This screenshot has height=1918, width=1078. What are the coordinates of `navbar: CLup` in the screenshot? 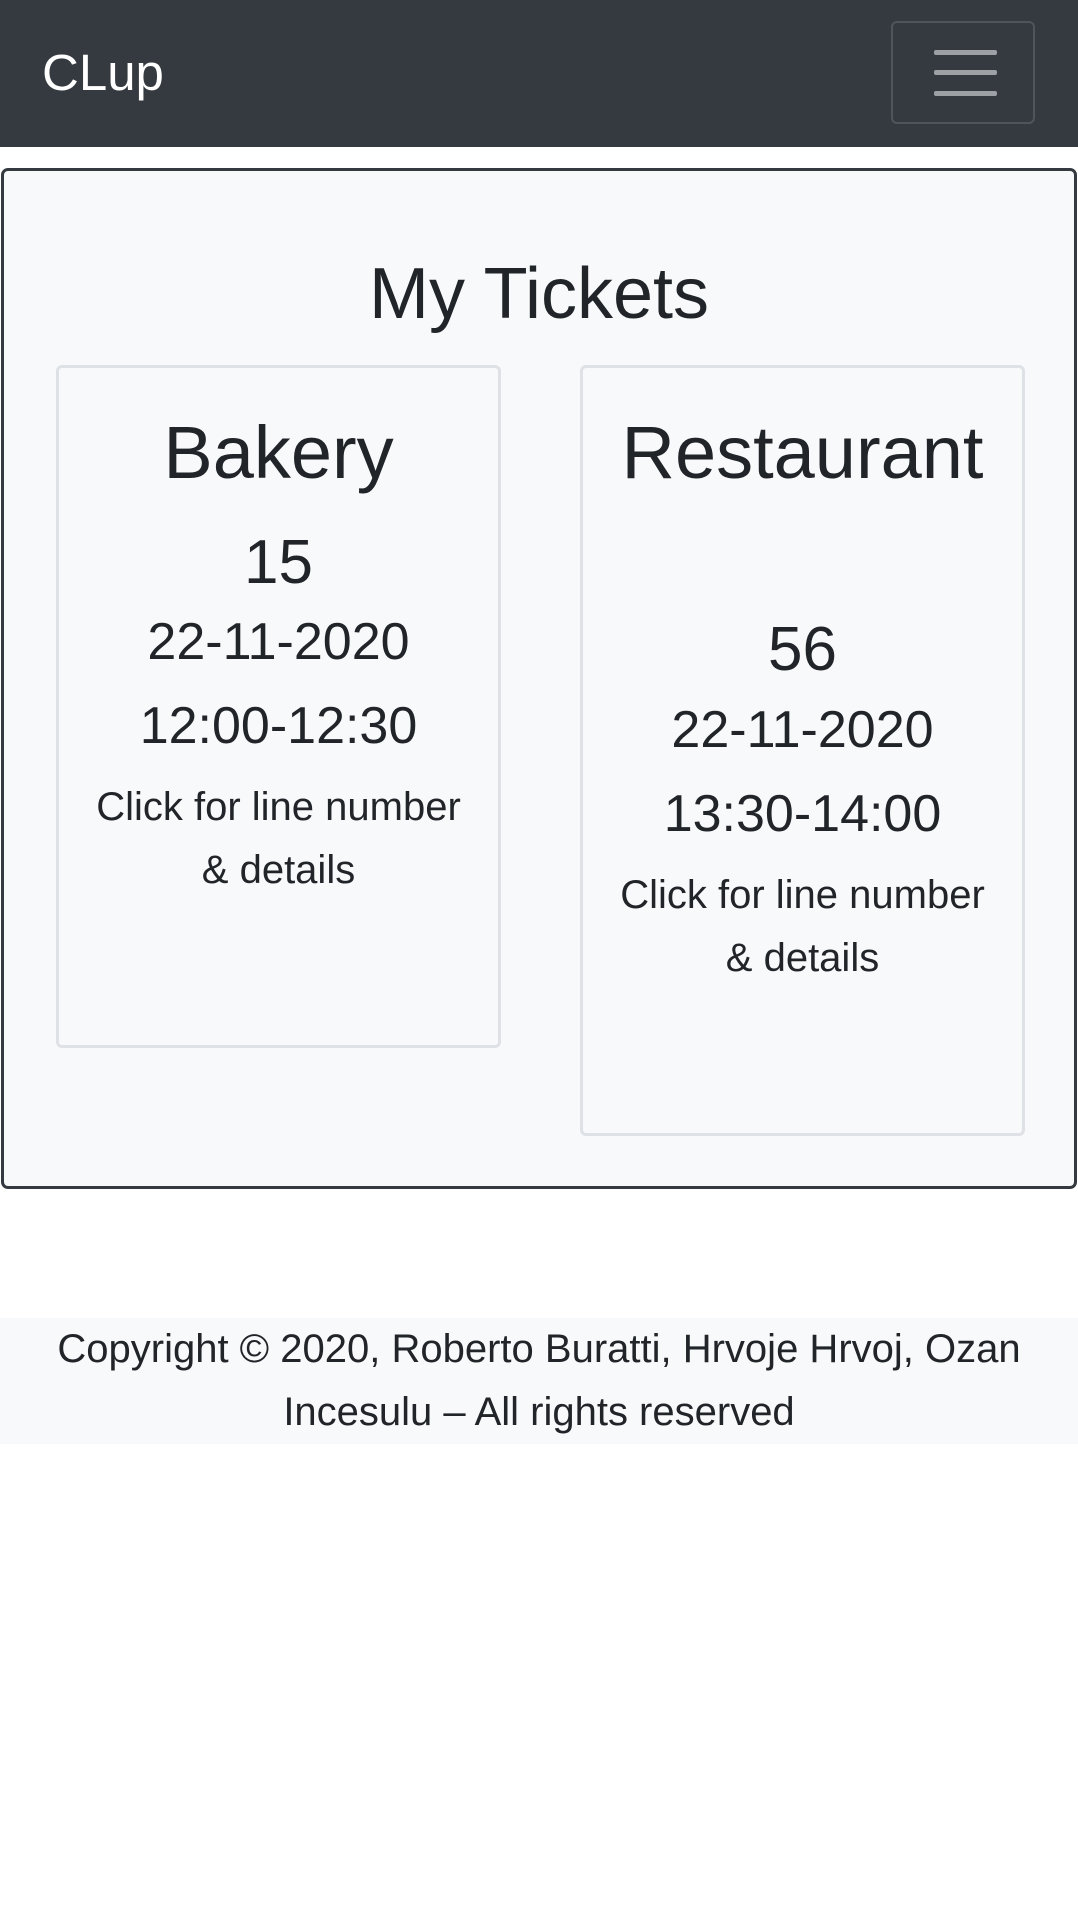 It's located at (539, 73).